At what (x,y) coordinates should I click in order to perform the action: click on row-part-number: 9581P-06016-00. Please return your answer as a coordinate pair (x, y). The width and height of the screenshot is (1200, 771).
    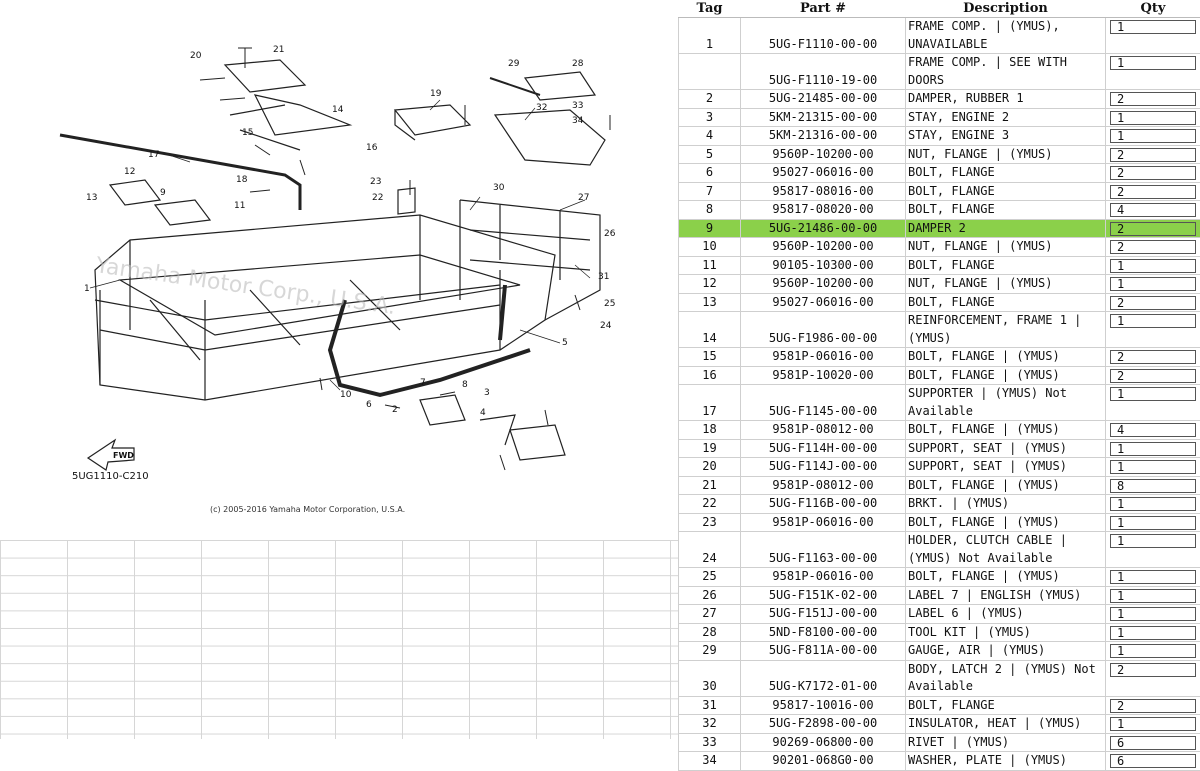
    Looking at the image, I should click on (823, 577).